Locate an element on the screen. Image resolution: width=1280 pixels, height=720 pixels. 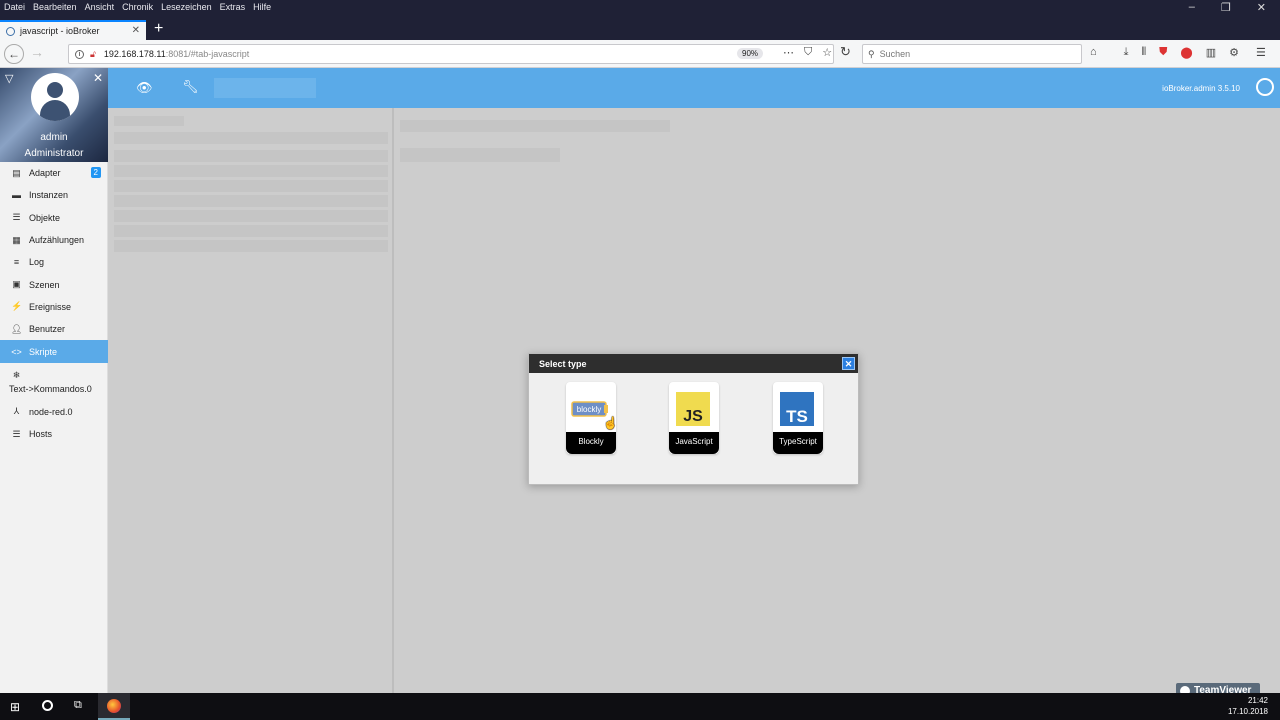
avatar is located at coordinates (55, 97).